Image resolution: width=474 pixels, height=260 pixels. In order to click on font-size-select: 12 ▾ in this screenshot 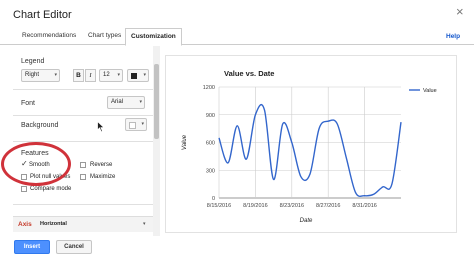, I will do `click(111, 75)`.